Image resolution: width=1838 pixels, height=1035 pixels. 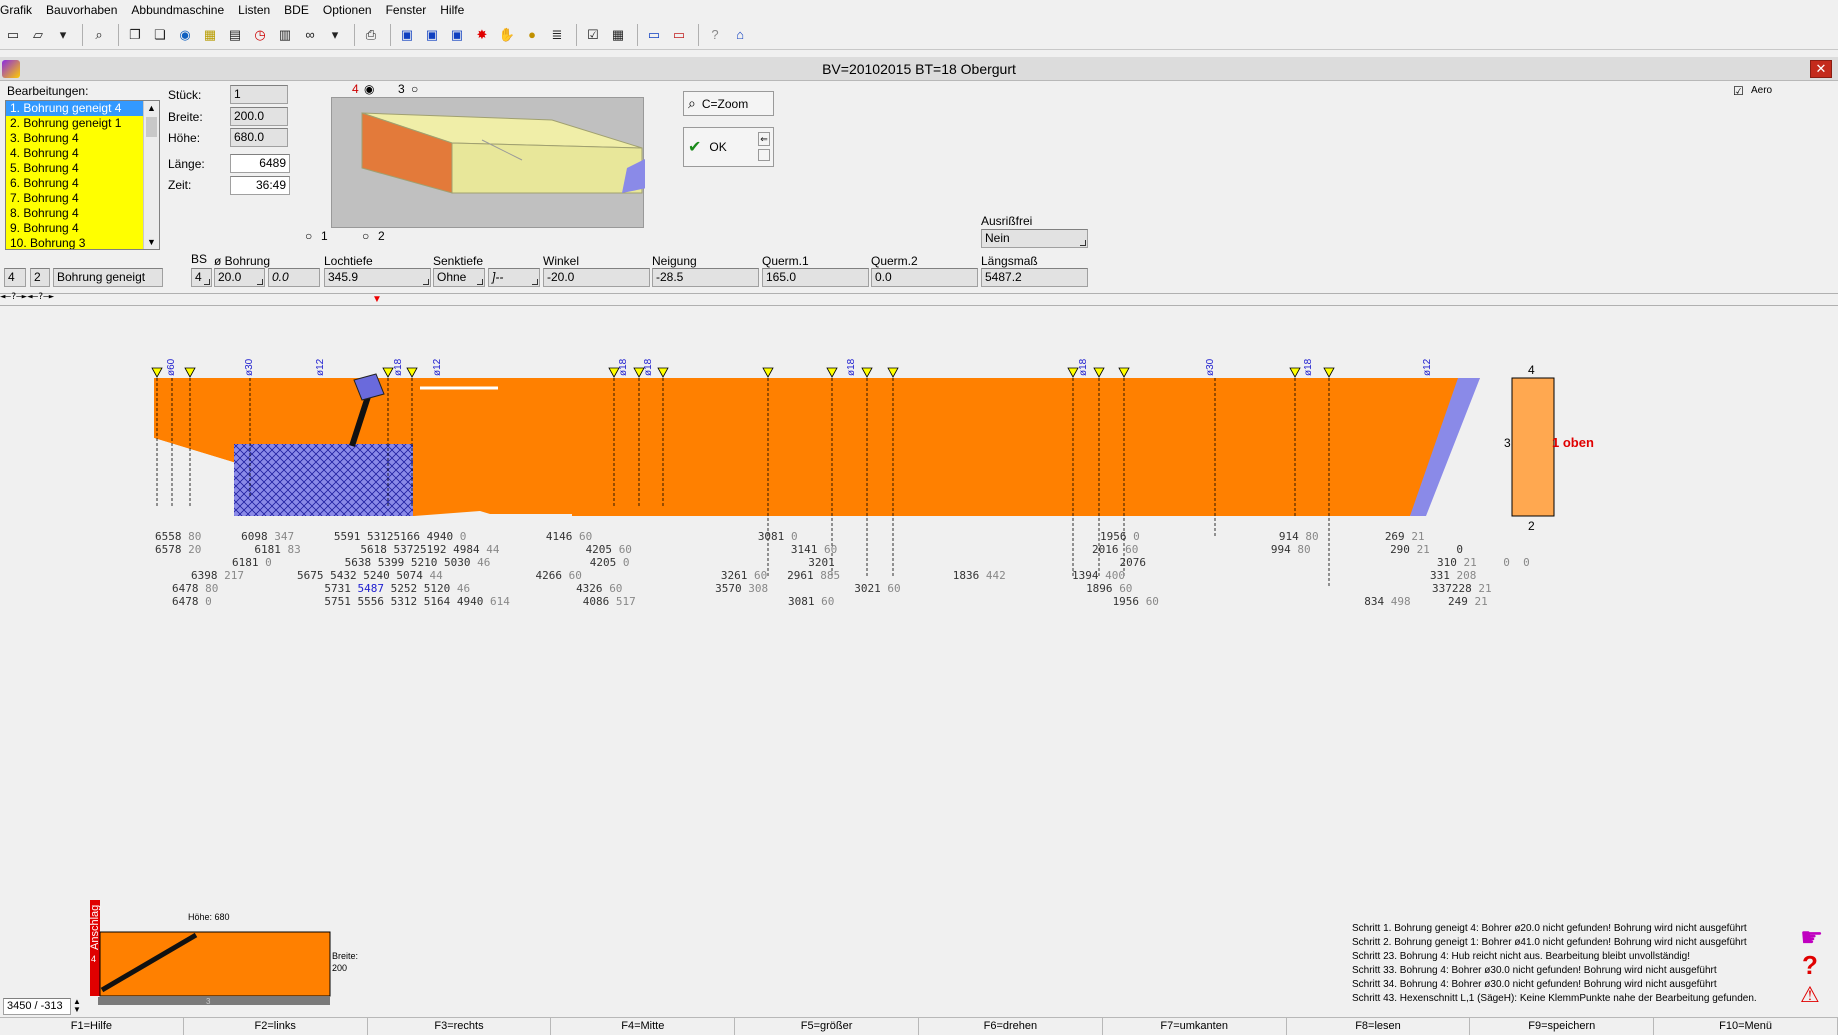 I want to click on querm1-field: 165.0, so click(x=815, y=277).